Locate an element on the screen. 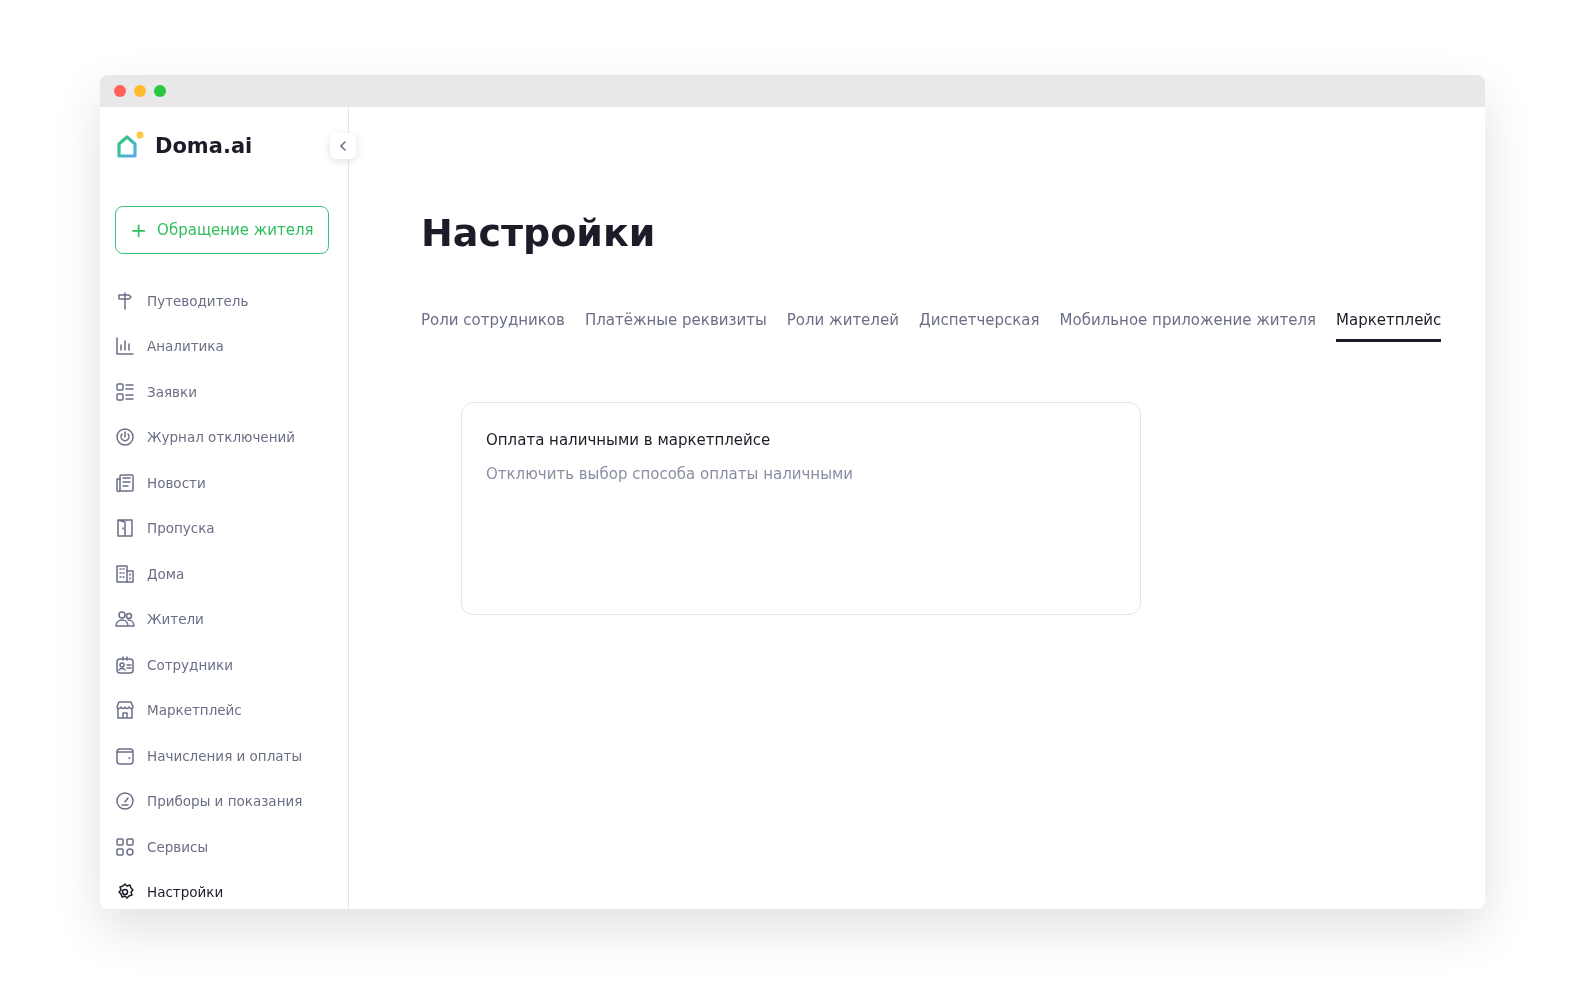 The width and height of the screenshot is (1585, 985). sidebar-item: Дома is located at coordinates (231, 574).